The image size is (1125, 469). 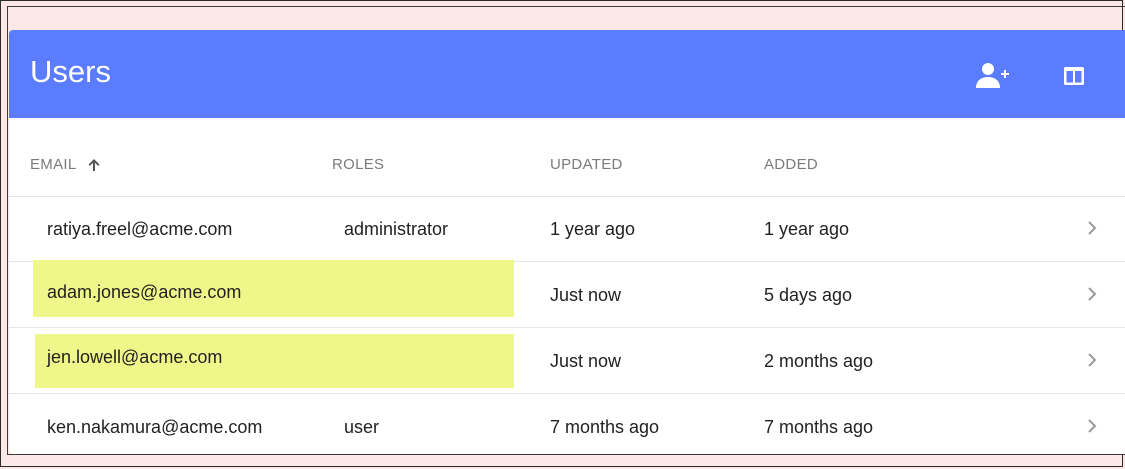 I want to click on column-label-email: EMAIL, so click(x=53, y=164).